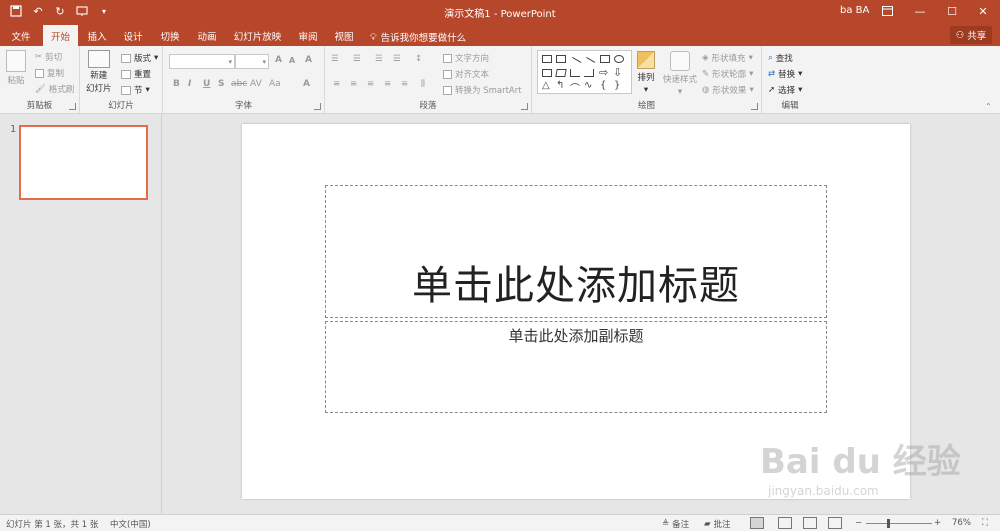 The height and width of the screenshot is (531, 1000). Describe the element at coordinates (387, 84) in the screenshot. I see `justify-icon: ≡` at that location.